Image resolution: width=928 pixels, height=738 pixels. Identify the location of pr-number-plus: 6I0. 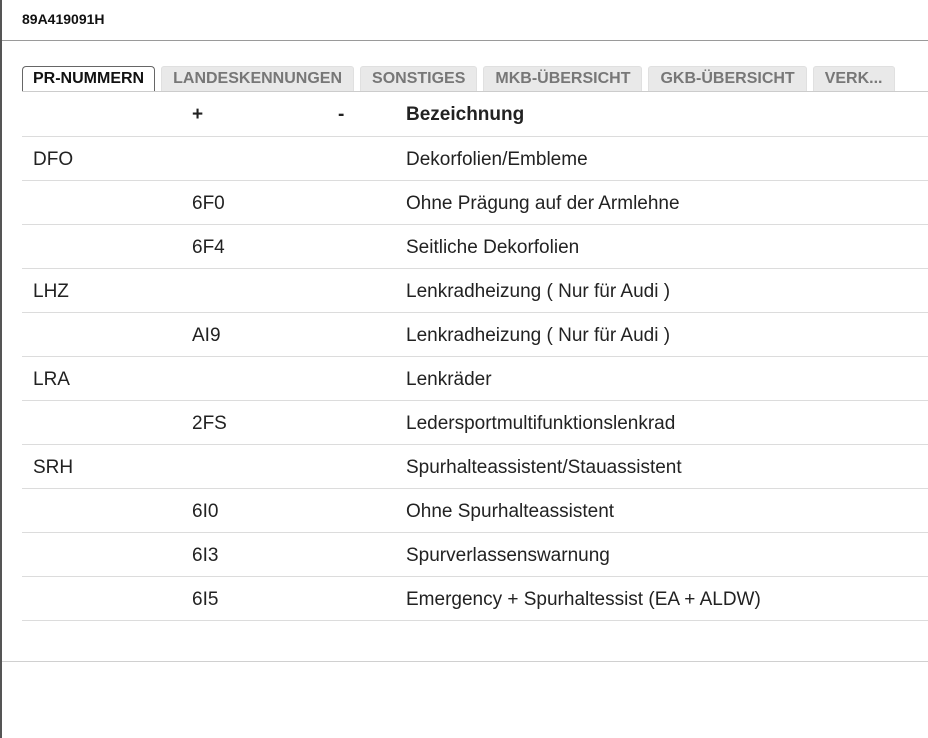
(205, 511).